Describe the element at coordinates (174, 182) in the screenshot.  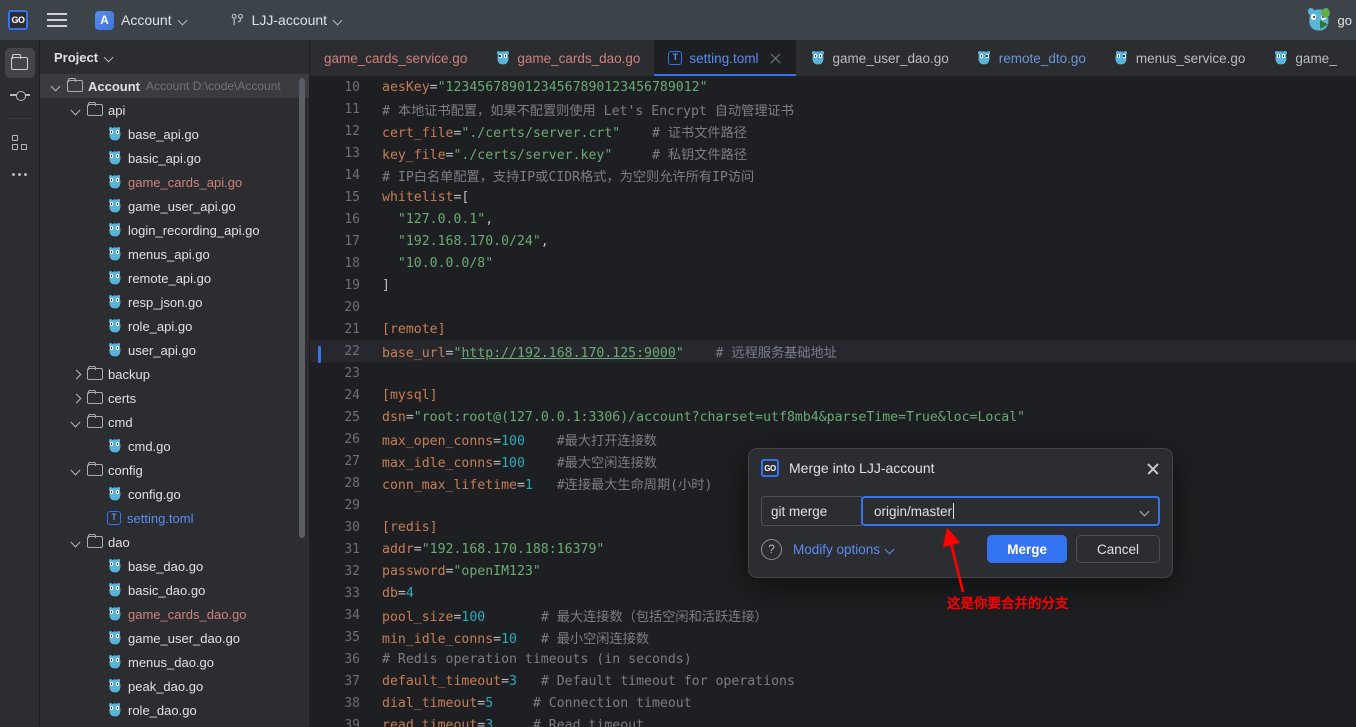
I see `tree-item: game_cards_api.go` at that location.